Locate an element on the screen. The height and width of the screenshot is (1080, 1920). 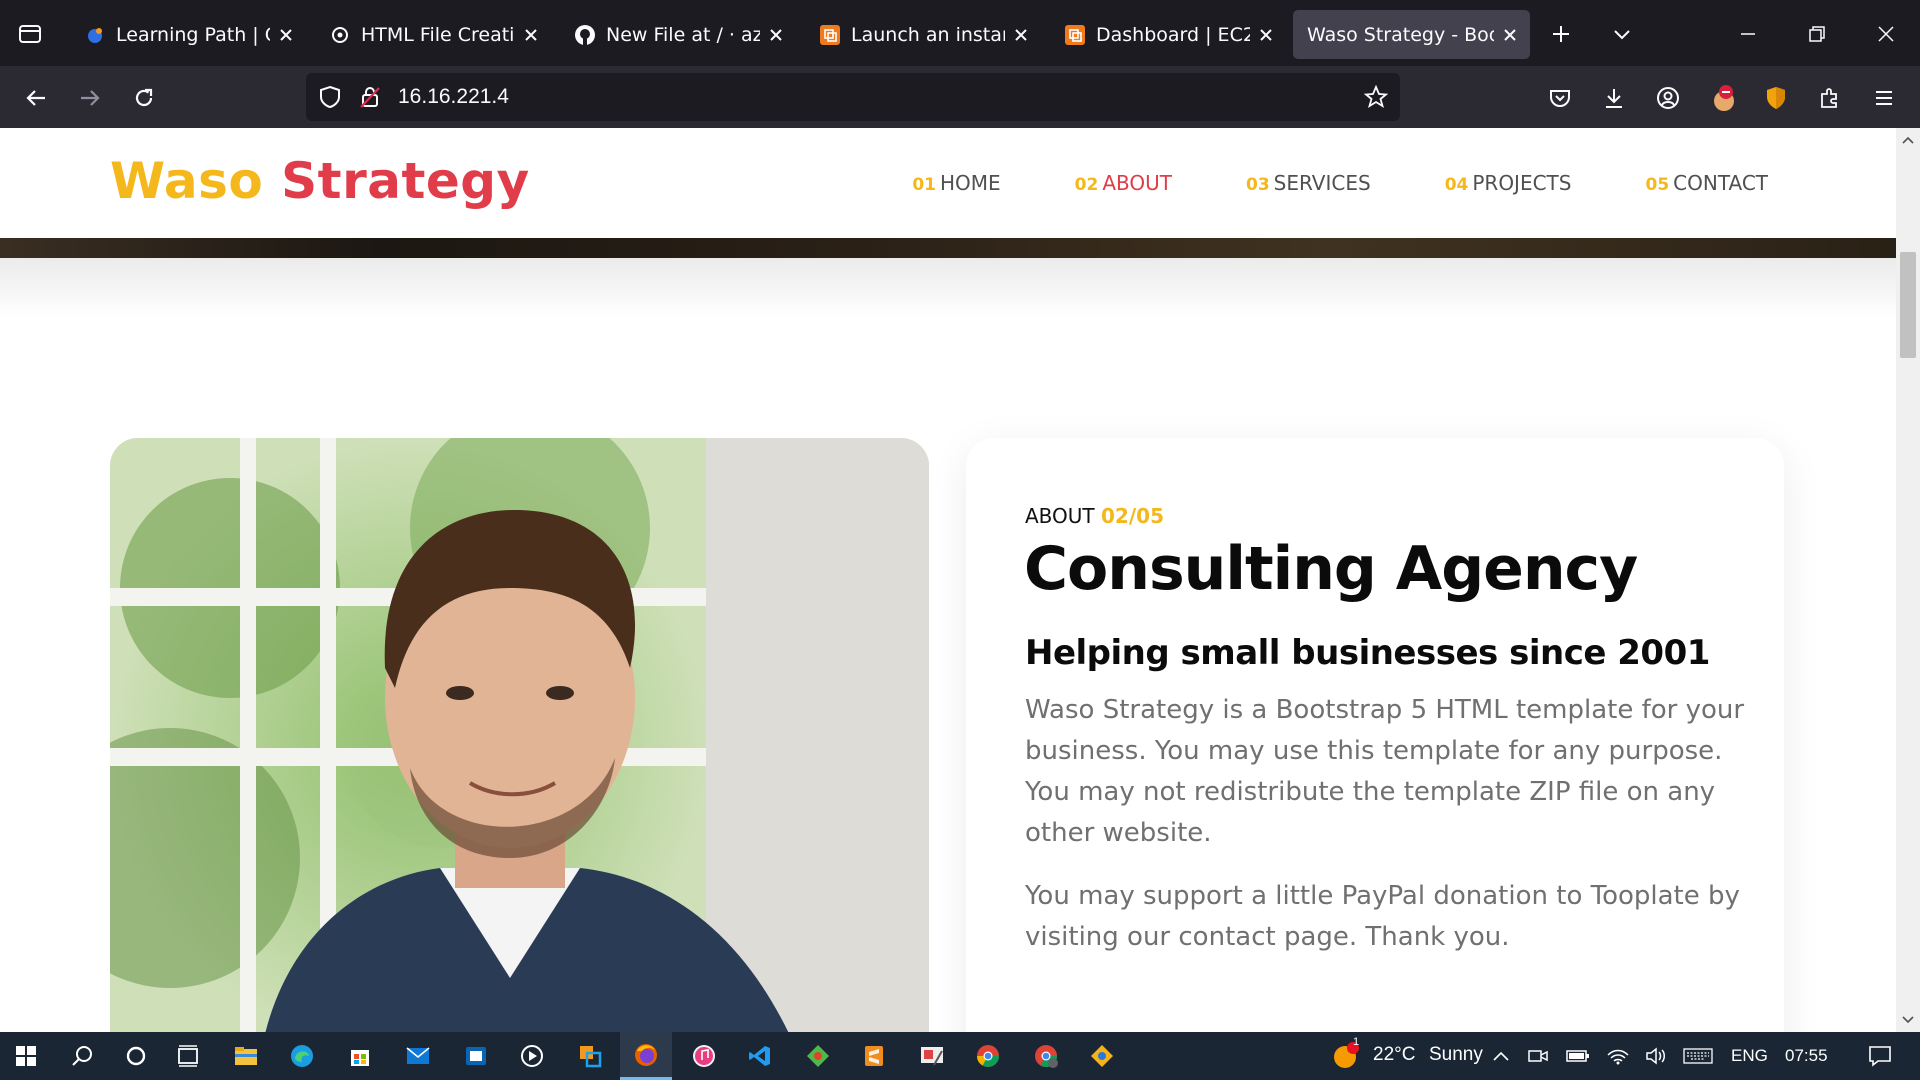
nav-contact: 05 CONTACT is located at coordinates (1706, 183).